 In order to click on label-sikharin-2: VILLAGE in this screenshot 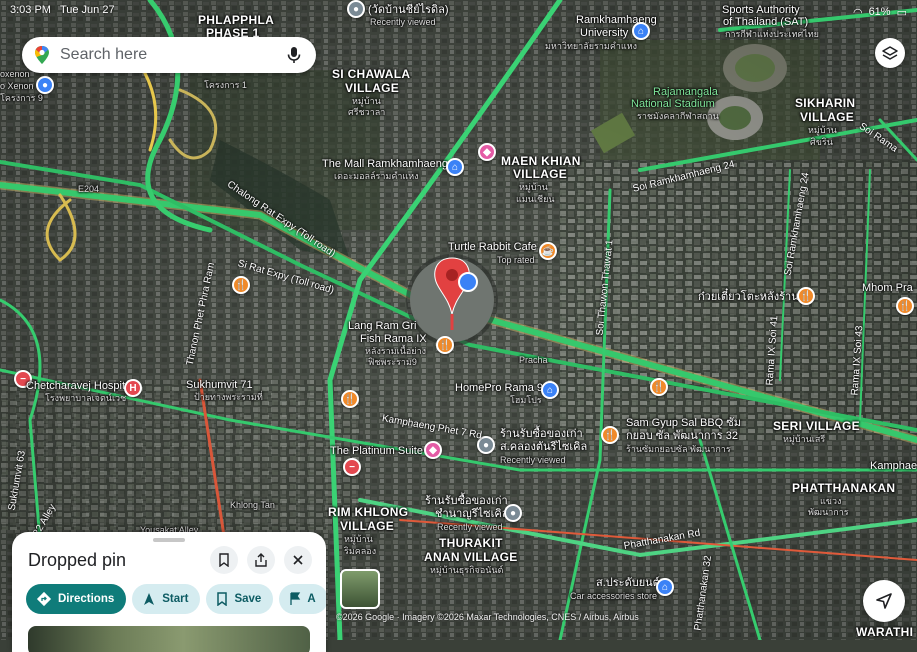, I will do `click(827, 117)`.